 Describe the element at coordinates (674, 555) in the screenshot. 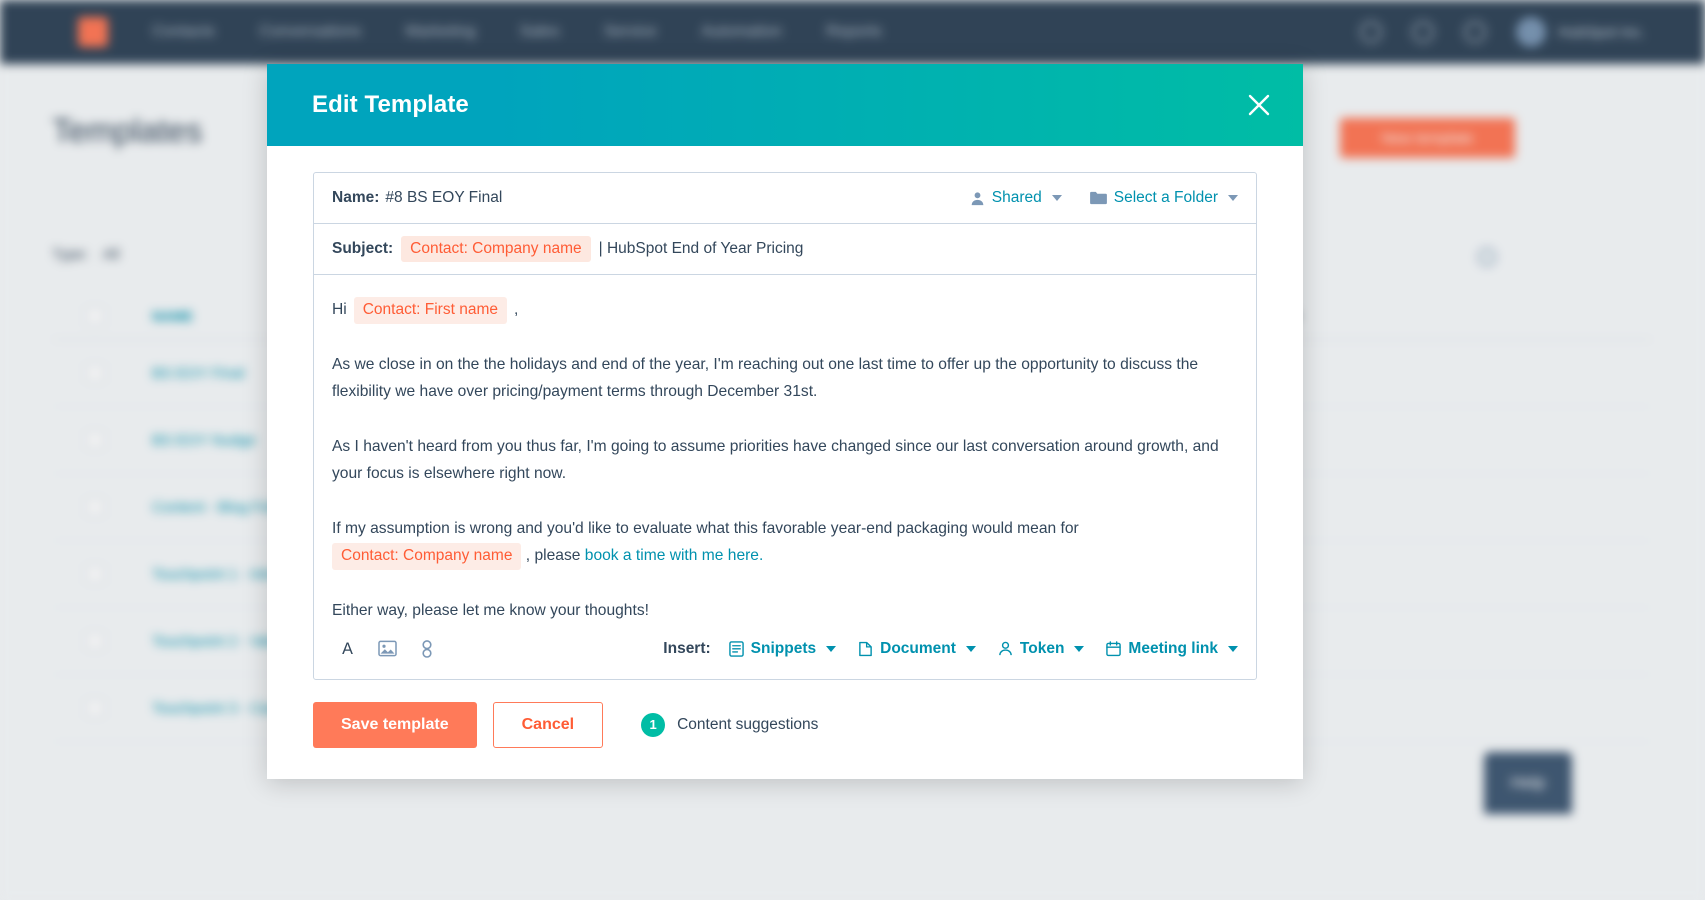

I see `meeting-link: book a time with me here.` at that location.